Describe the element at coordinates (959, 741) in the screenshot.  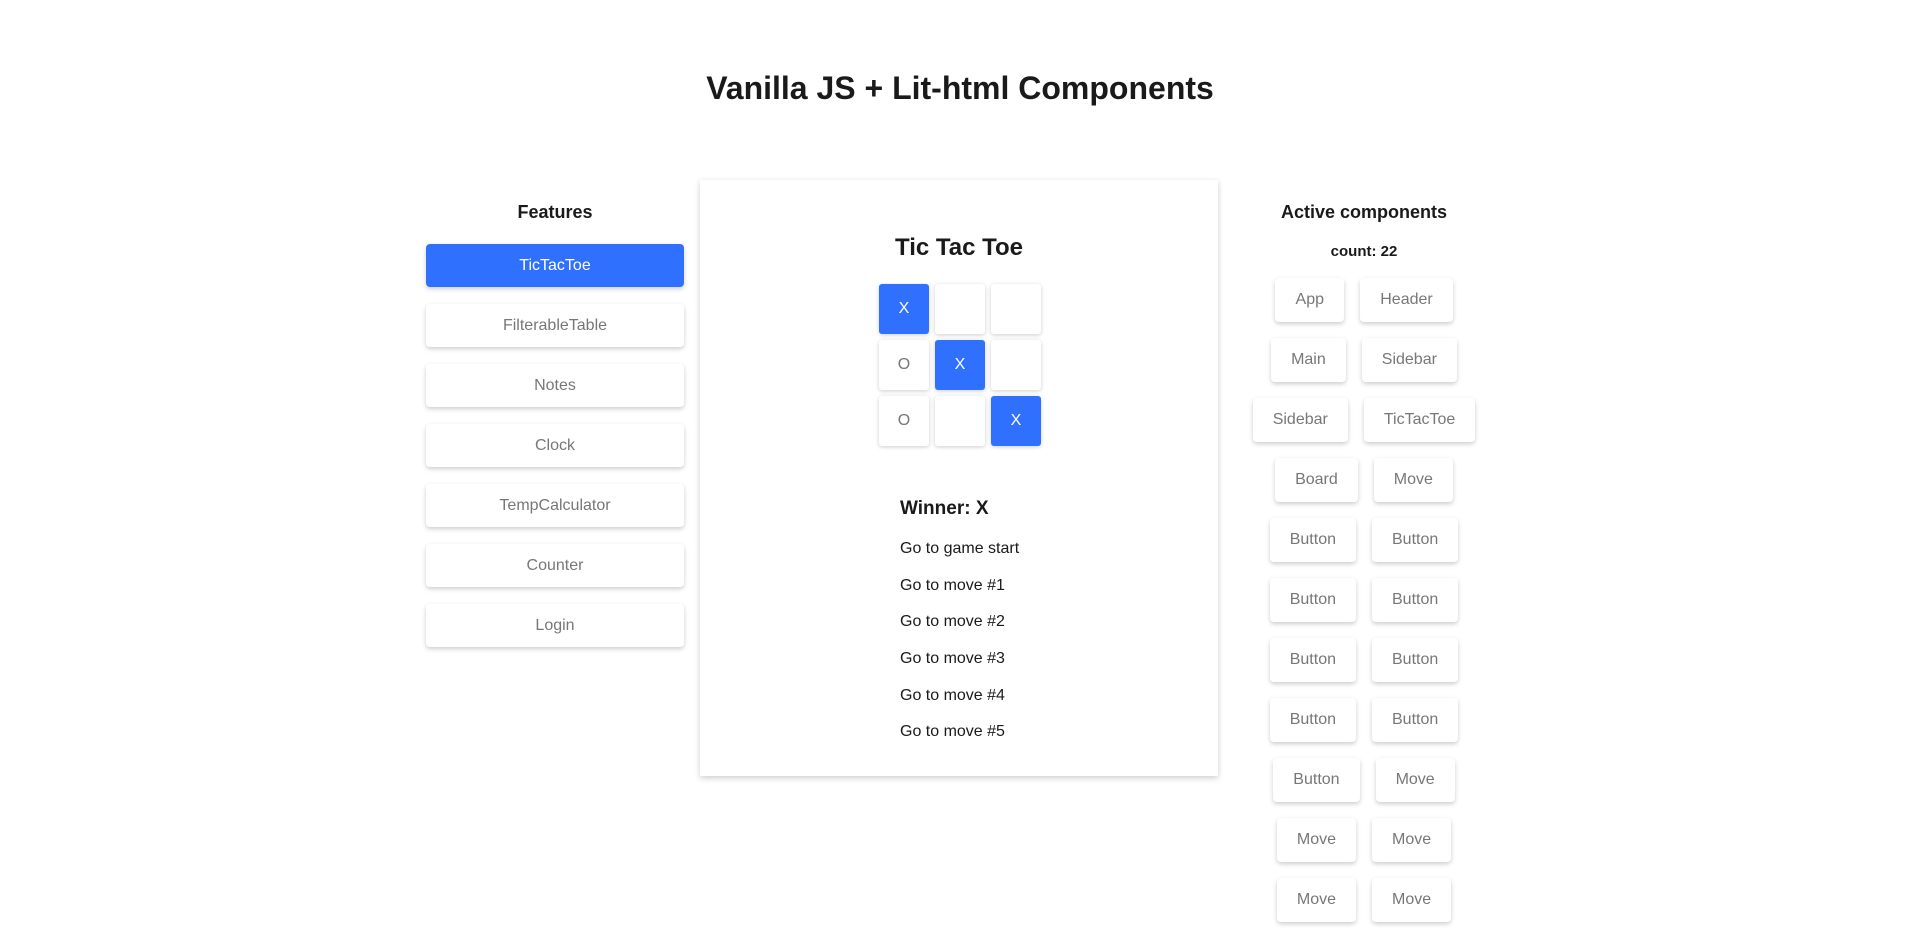
I see `move-history-item: Go to move #5` at that location.